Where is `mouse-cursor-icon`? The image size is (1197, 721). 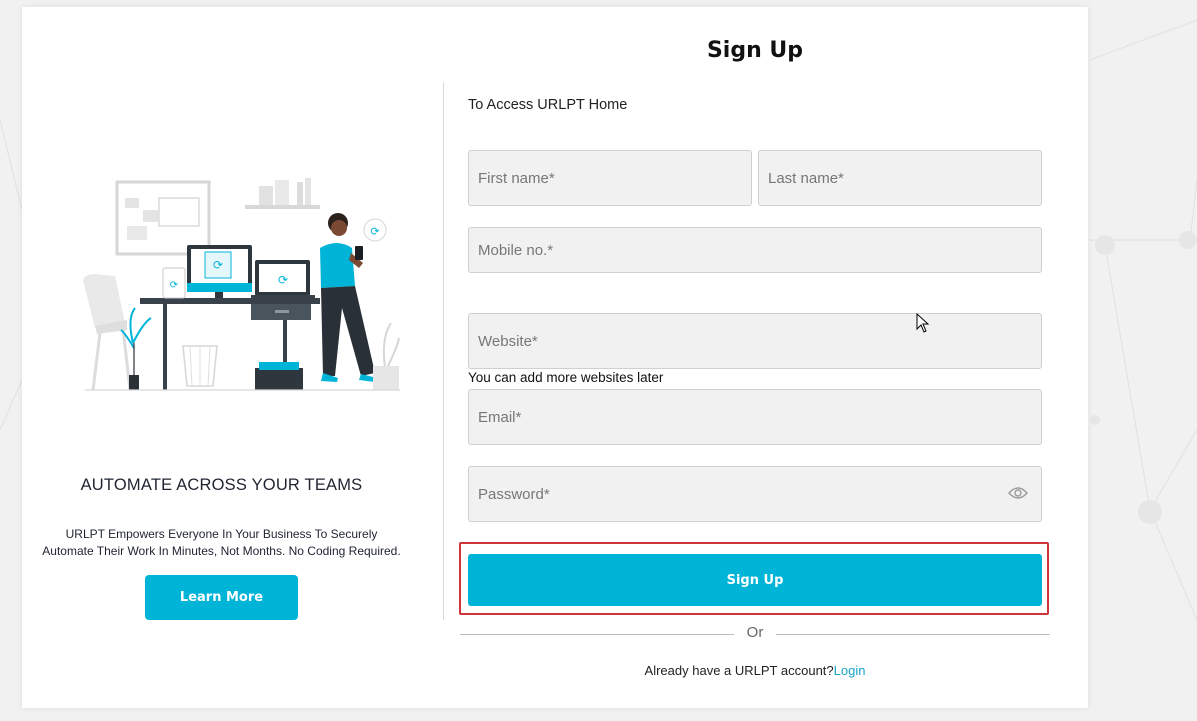 mouse-cursor-icon is located at coordinates (923, 323).